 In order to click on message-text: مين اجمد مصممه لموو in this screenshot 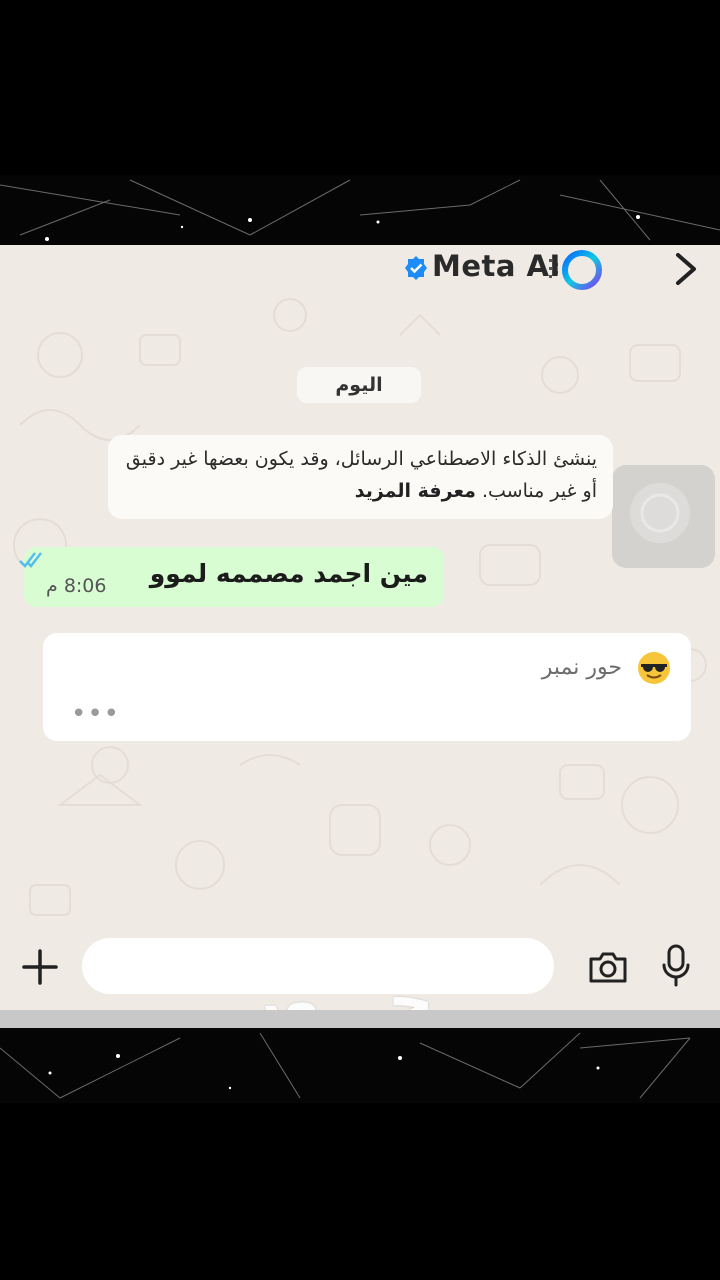, I will do `click(288, 573)`.